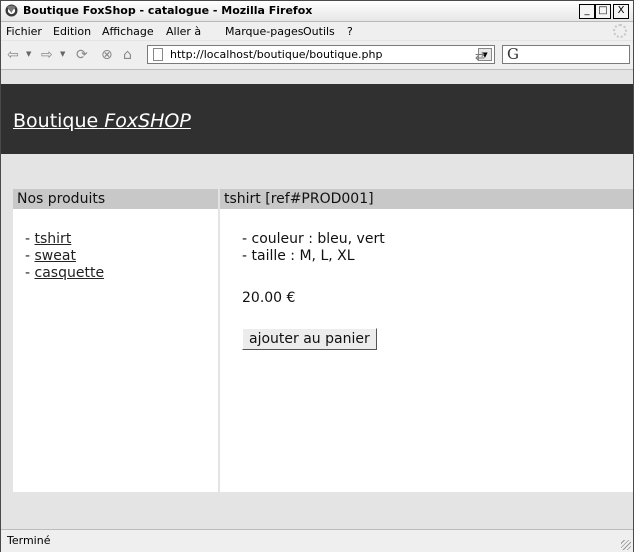 The image size is (634, 552). What do you see at coordinates (147, 121) in the screenshot?
I see `site-title-brand: FoxSHOP` at bounding box center [147, 121].